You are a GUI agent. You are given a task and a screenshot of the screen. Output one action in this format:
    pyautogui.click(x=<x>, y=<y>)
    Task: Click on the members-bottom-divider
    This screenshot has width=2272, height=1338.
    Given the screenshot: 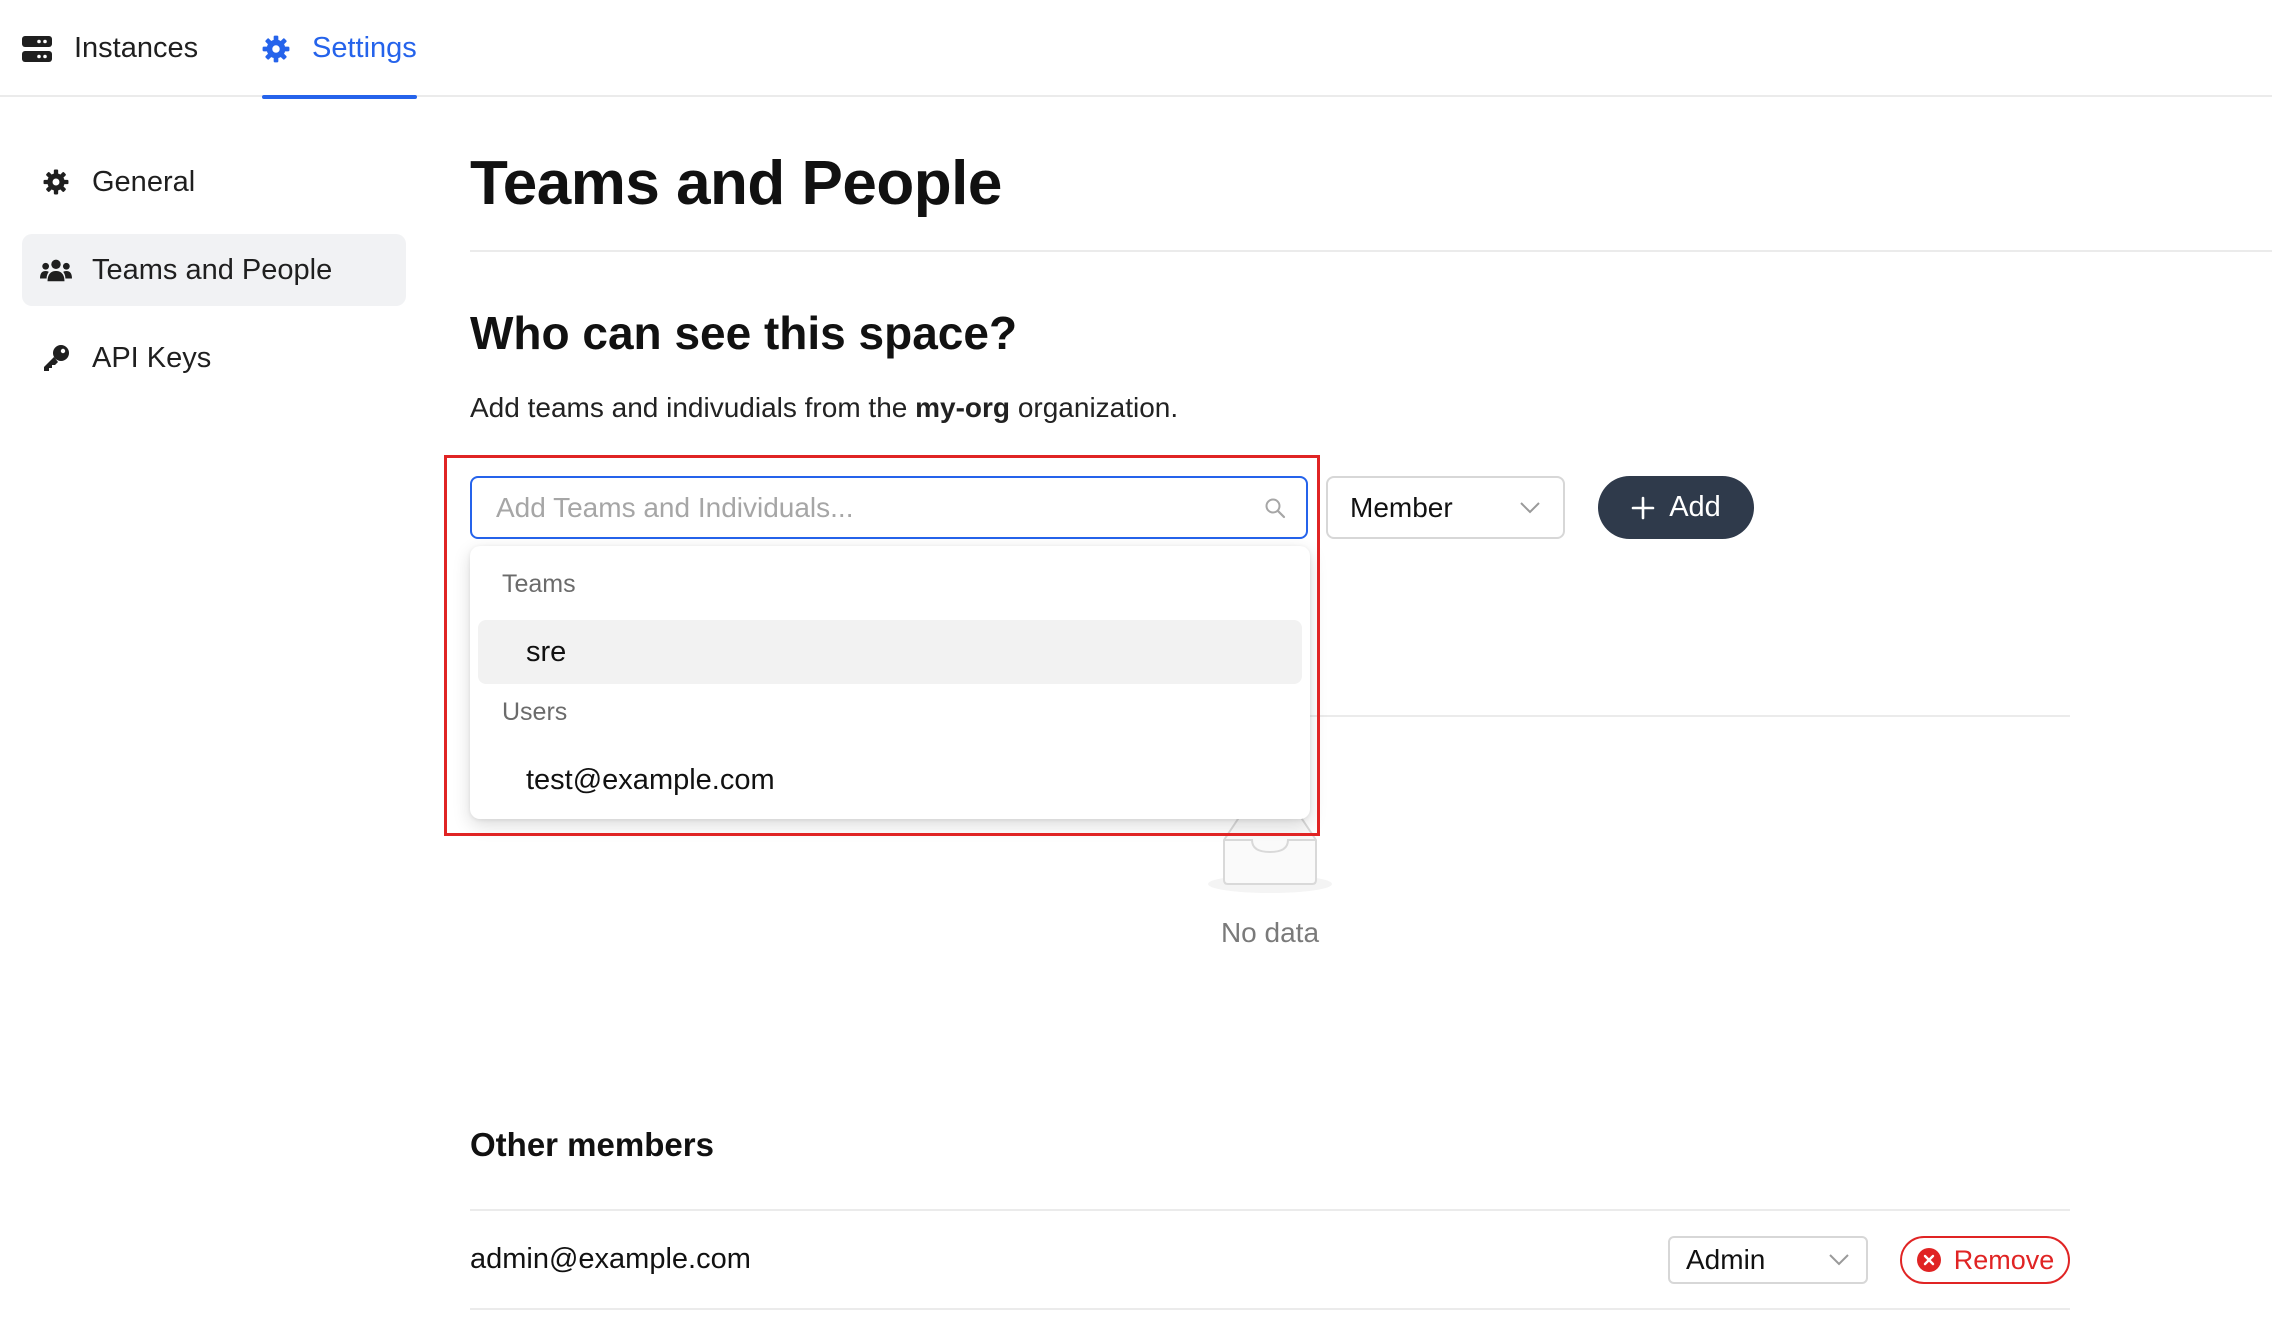 What is the action you would take?
    pyautogui.click(x=1270, y=1309)
    